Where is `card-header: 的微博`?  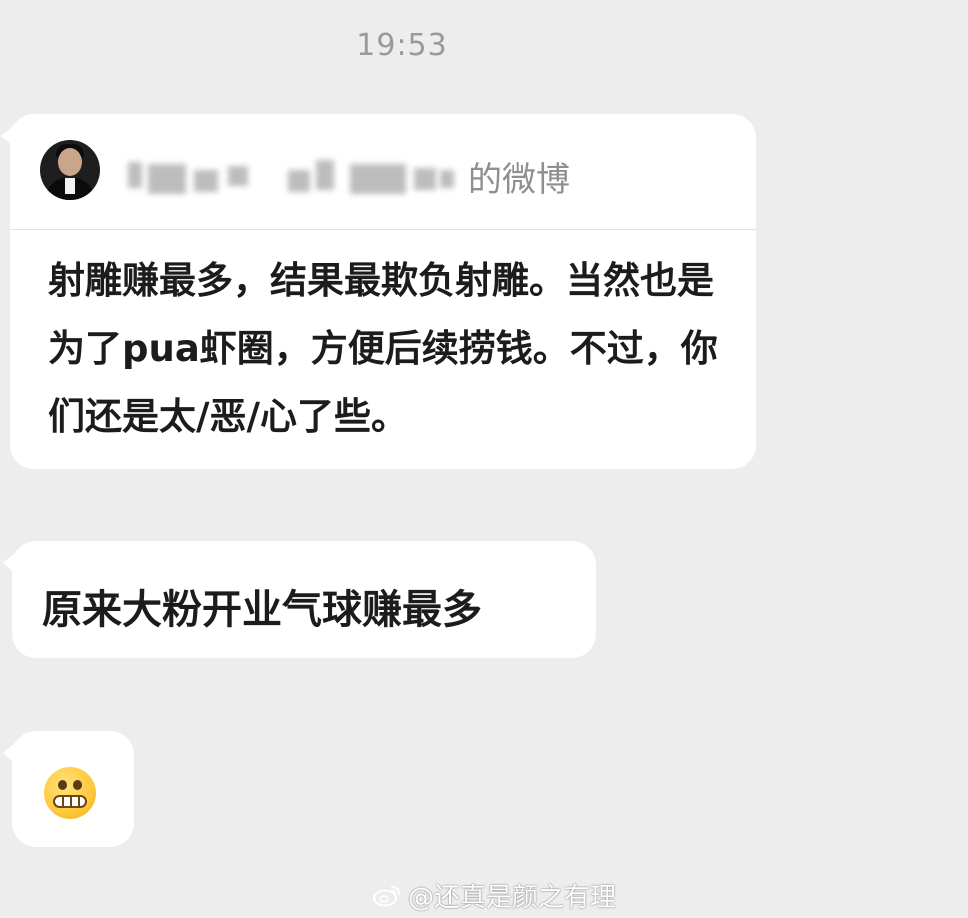
card-header: 的微博 is located at coordinates (383, 172).